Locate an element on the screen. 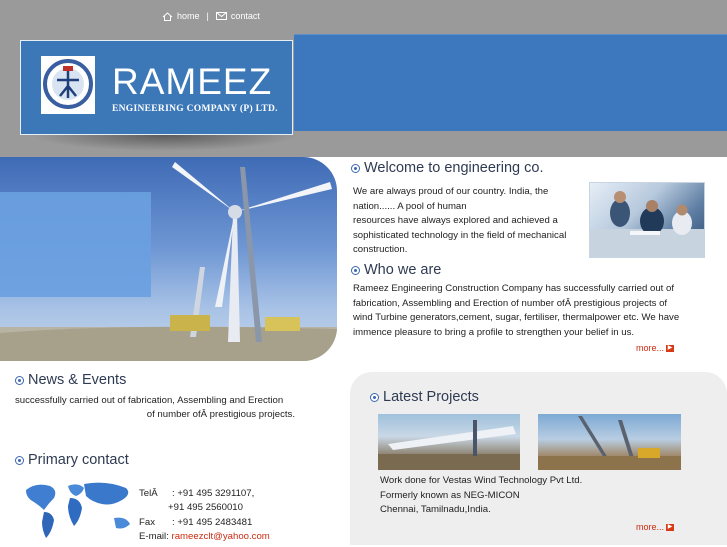 The image size is (727, 547). who-more-link: more... ▶ is located at coordinates (655, 348).